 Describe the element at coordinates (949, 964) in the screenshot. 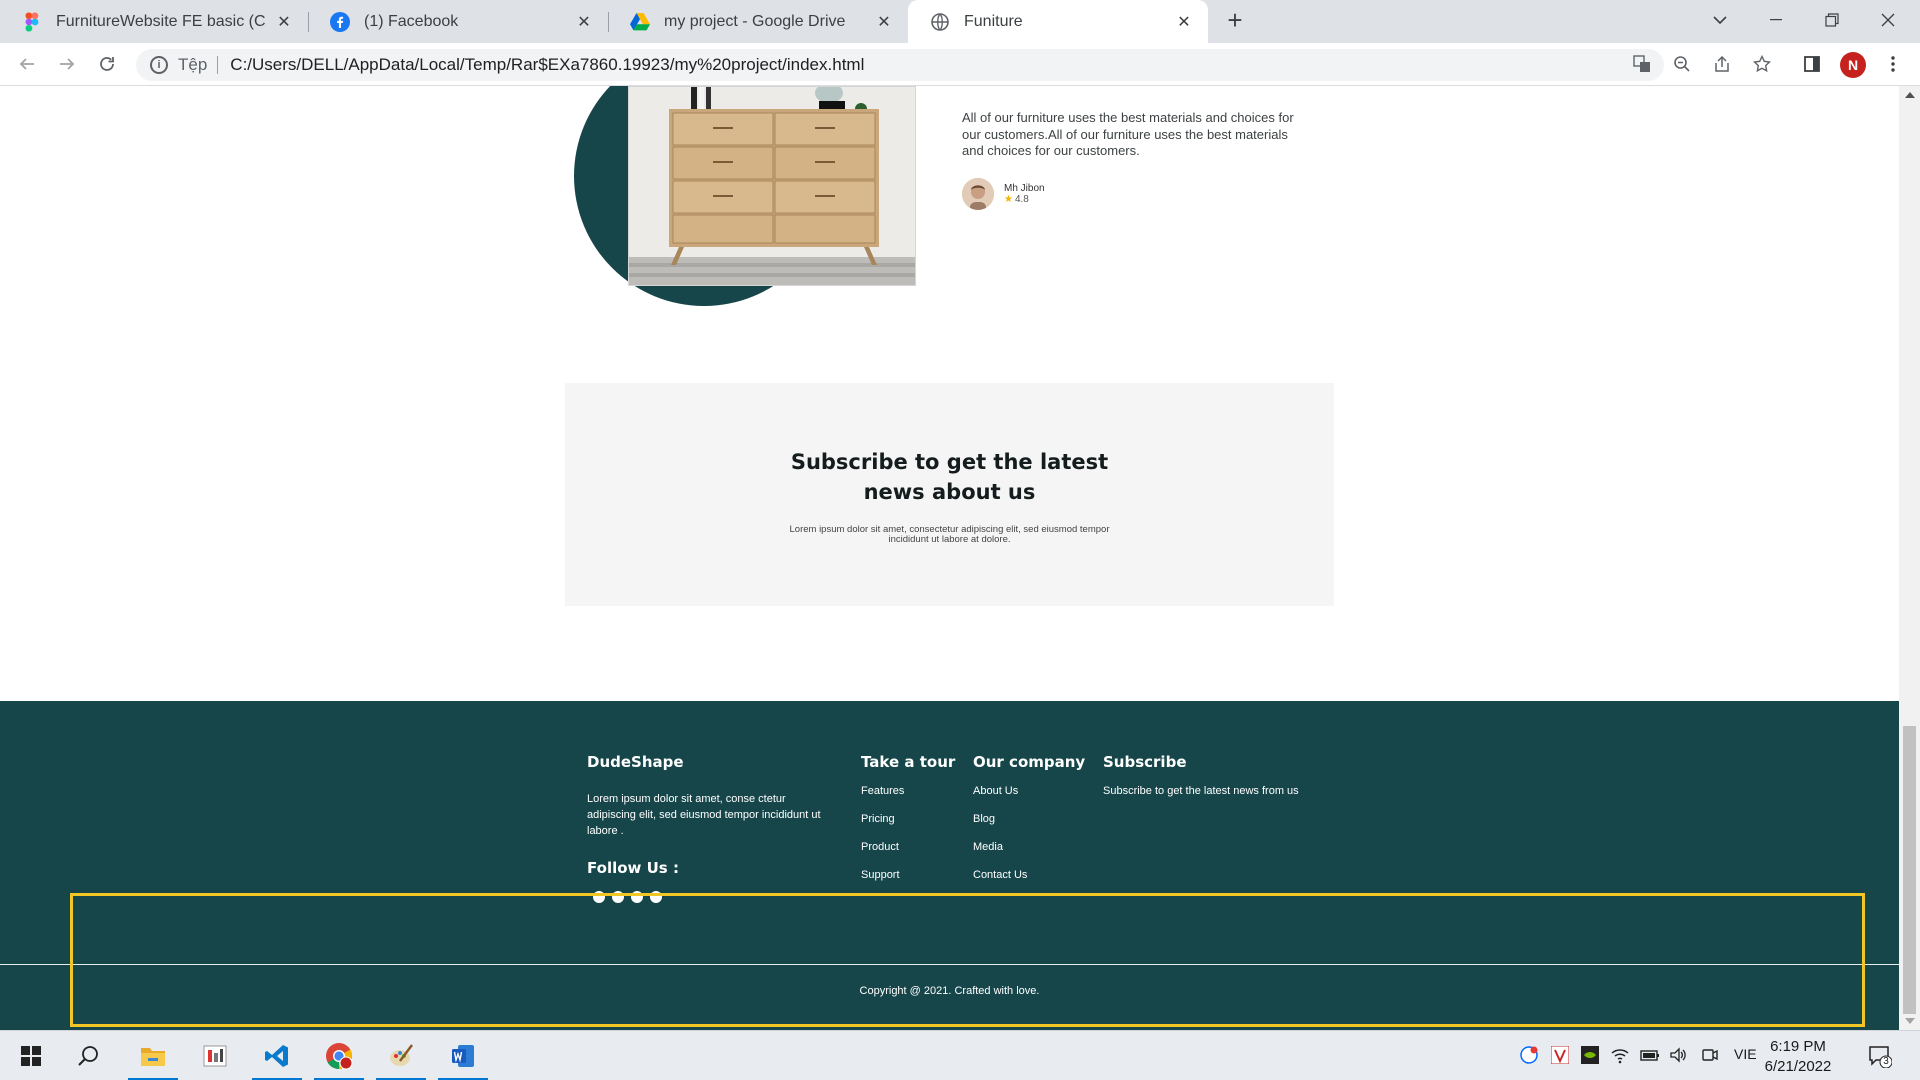

I see `footer-divider` at that location.